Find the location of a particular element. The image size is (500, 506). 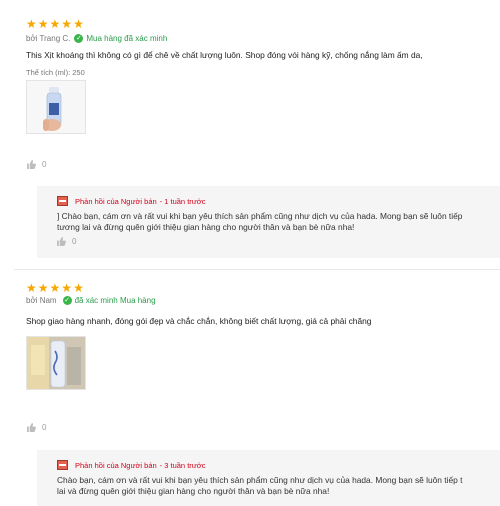

review-meta: bởi Trang C. ✓ Mua hàng đã xác minh is located at coordinates (96, 38).